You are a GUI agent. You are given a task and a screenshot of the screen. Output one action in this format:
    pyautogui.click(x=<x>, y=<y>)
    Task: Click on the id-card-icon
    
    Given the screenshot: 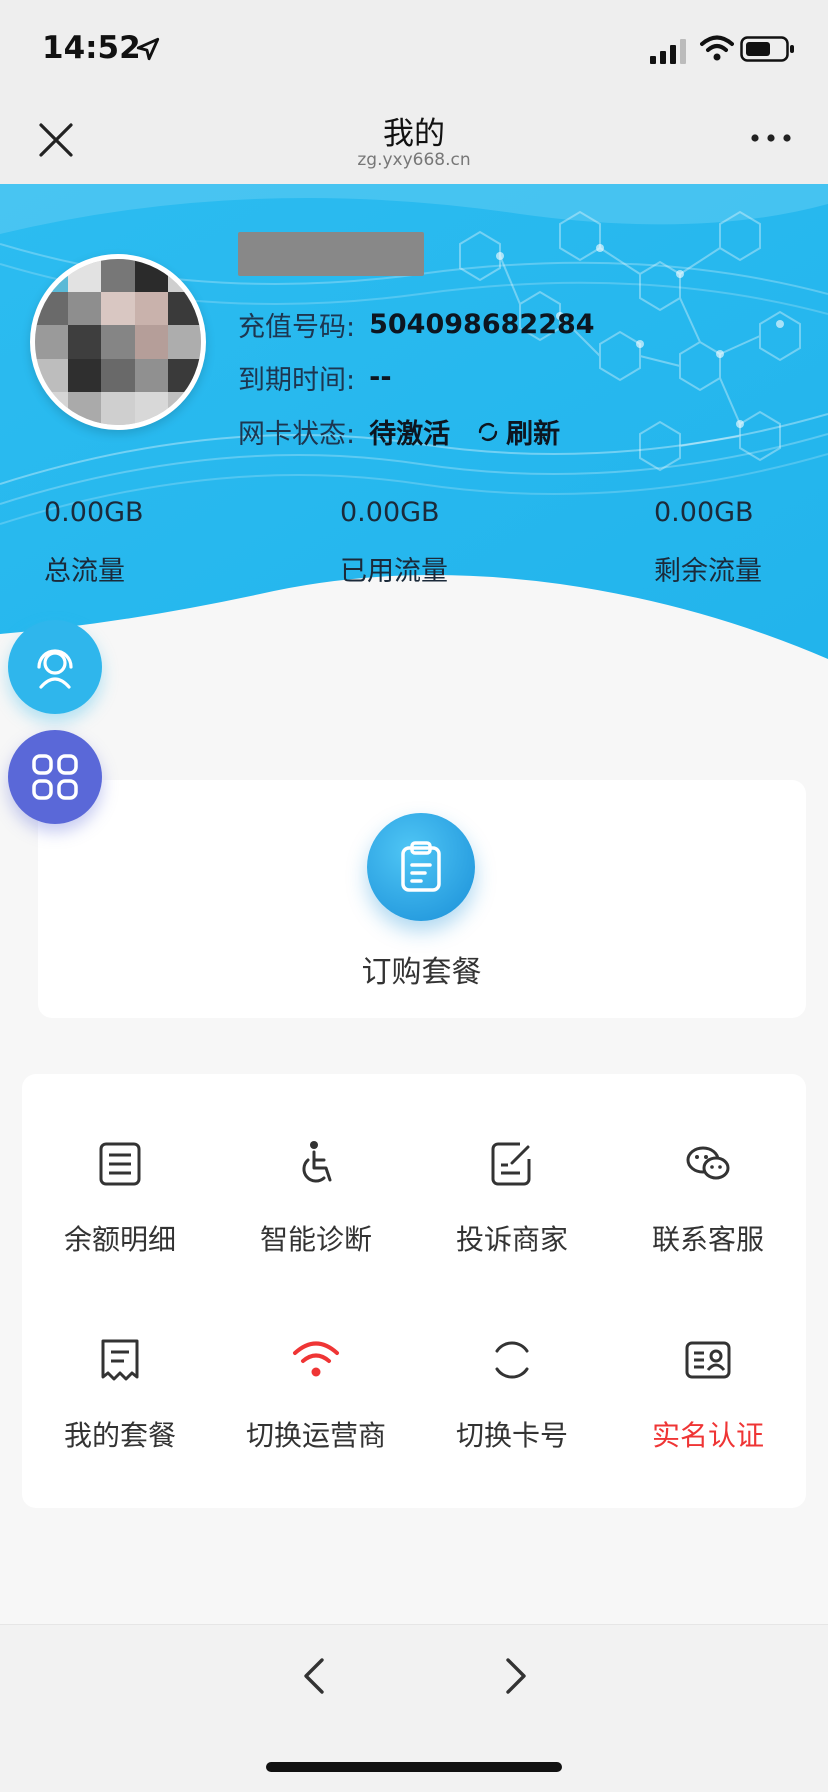 What is the action you would take?
    pyautogui.click(x=708, y=1360)
    